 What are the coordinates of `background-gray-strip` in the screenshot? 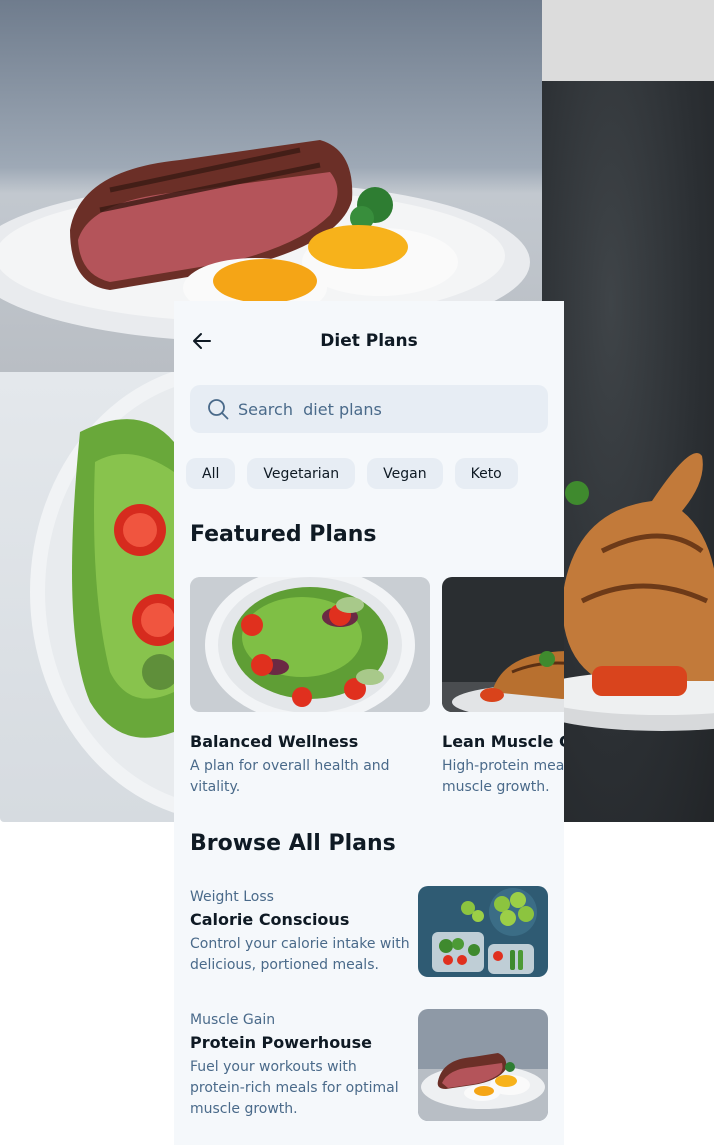 It's located at (628, 40).